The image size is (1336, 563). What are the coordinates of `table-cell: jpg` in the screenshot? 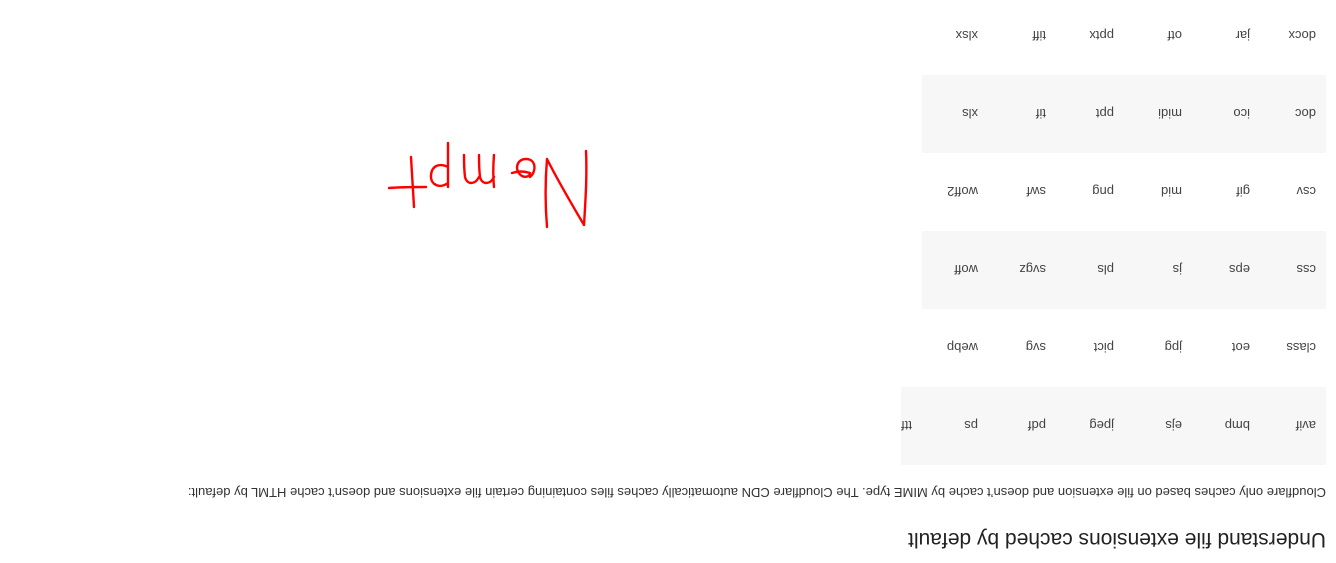 It's located at (1173, 348).